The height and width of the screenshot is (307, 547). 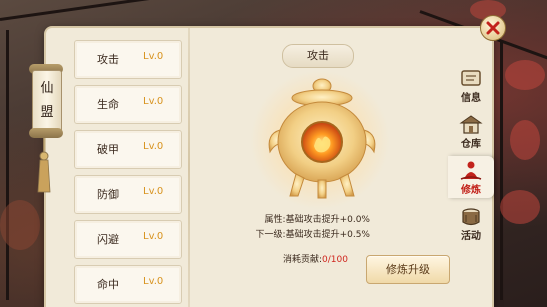 I want to click on scroll-icon, so click(x=471, y=78).